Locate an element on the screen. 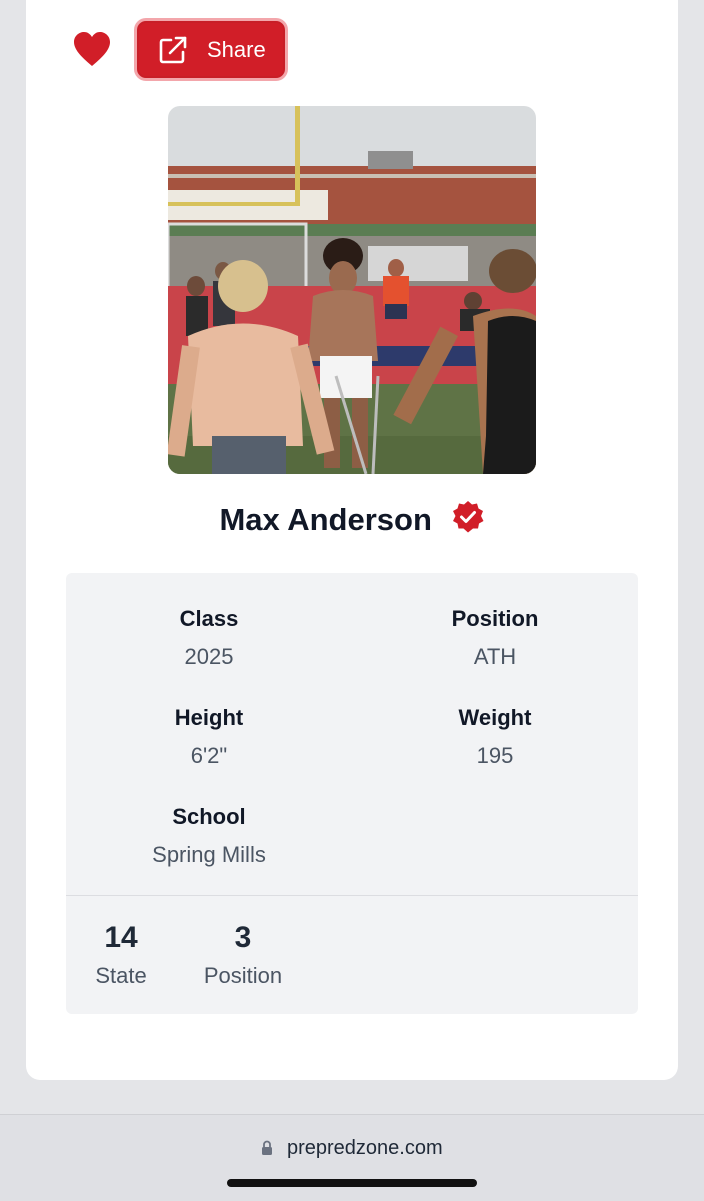  address-bar: prepredzone.com is located at coordinates (352, 1149).